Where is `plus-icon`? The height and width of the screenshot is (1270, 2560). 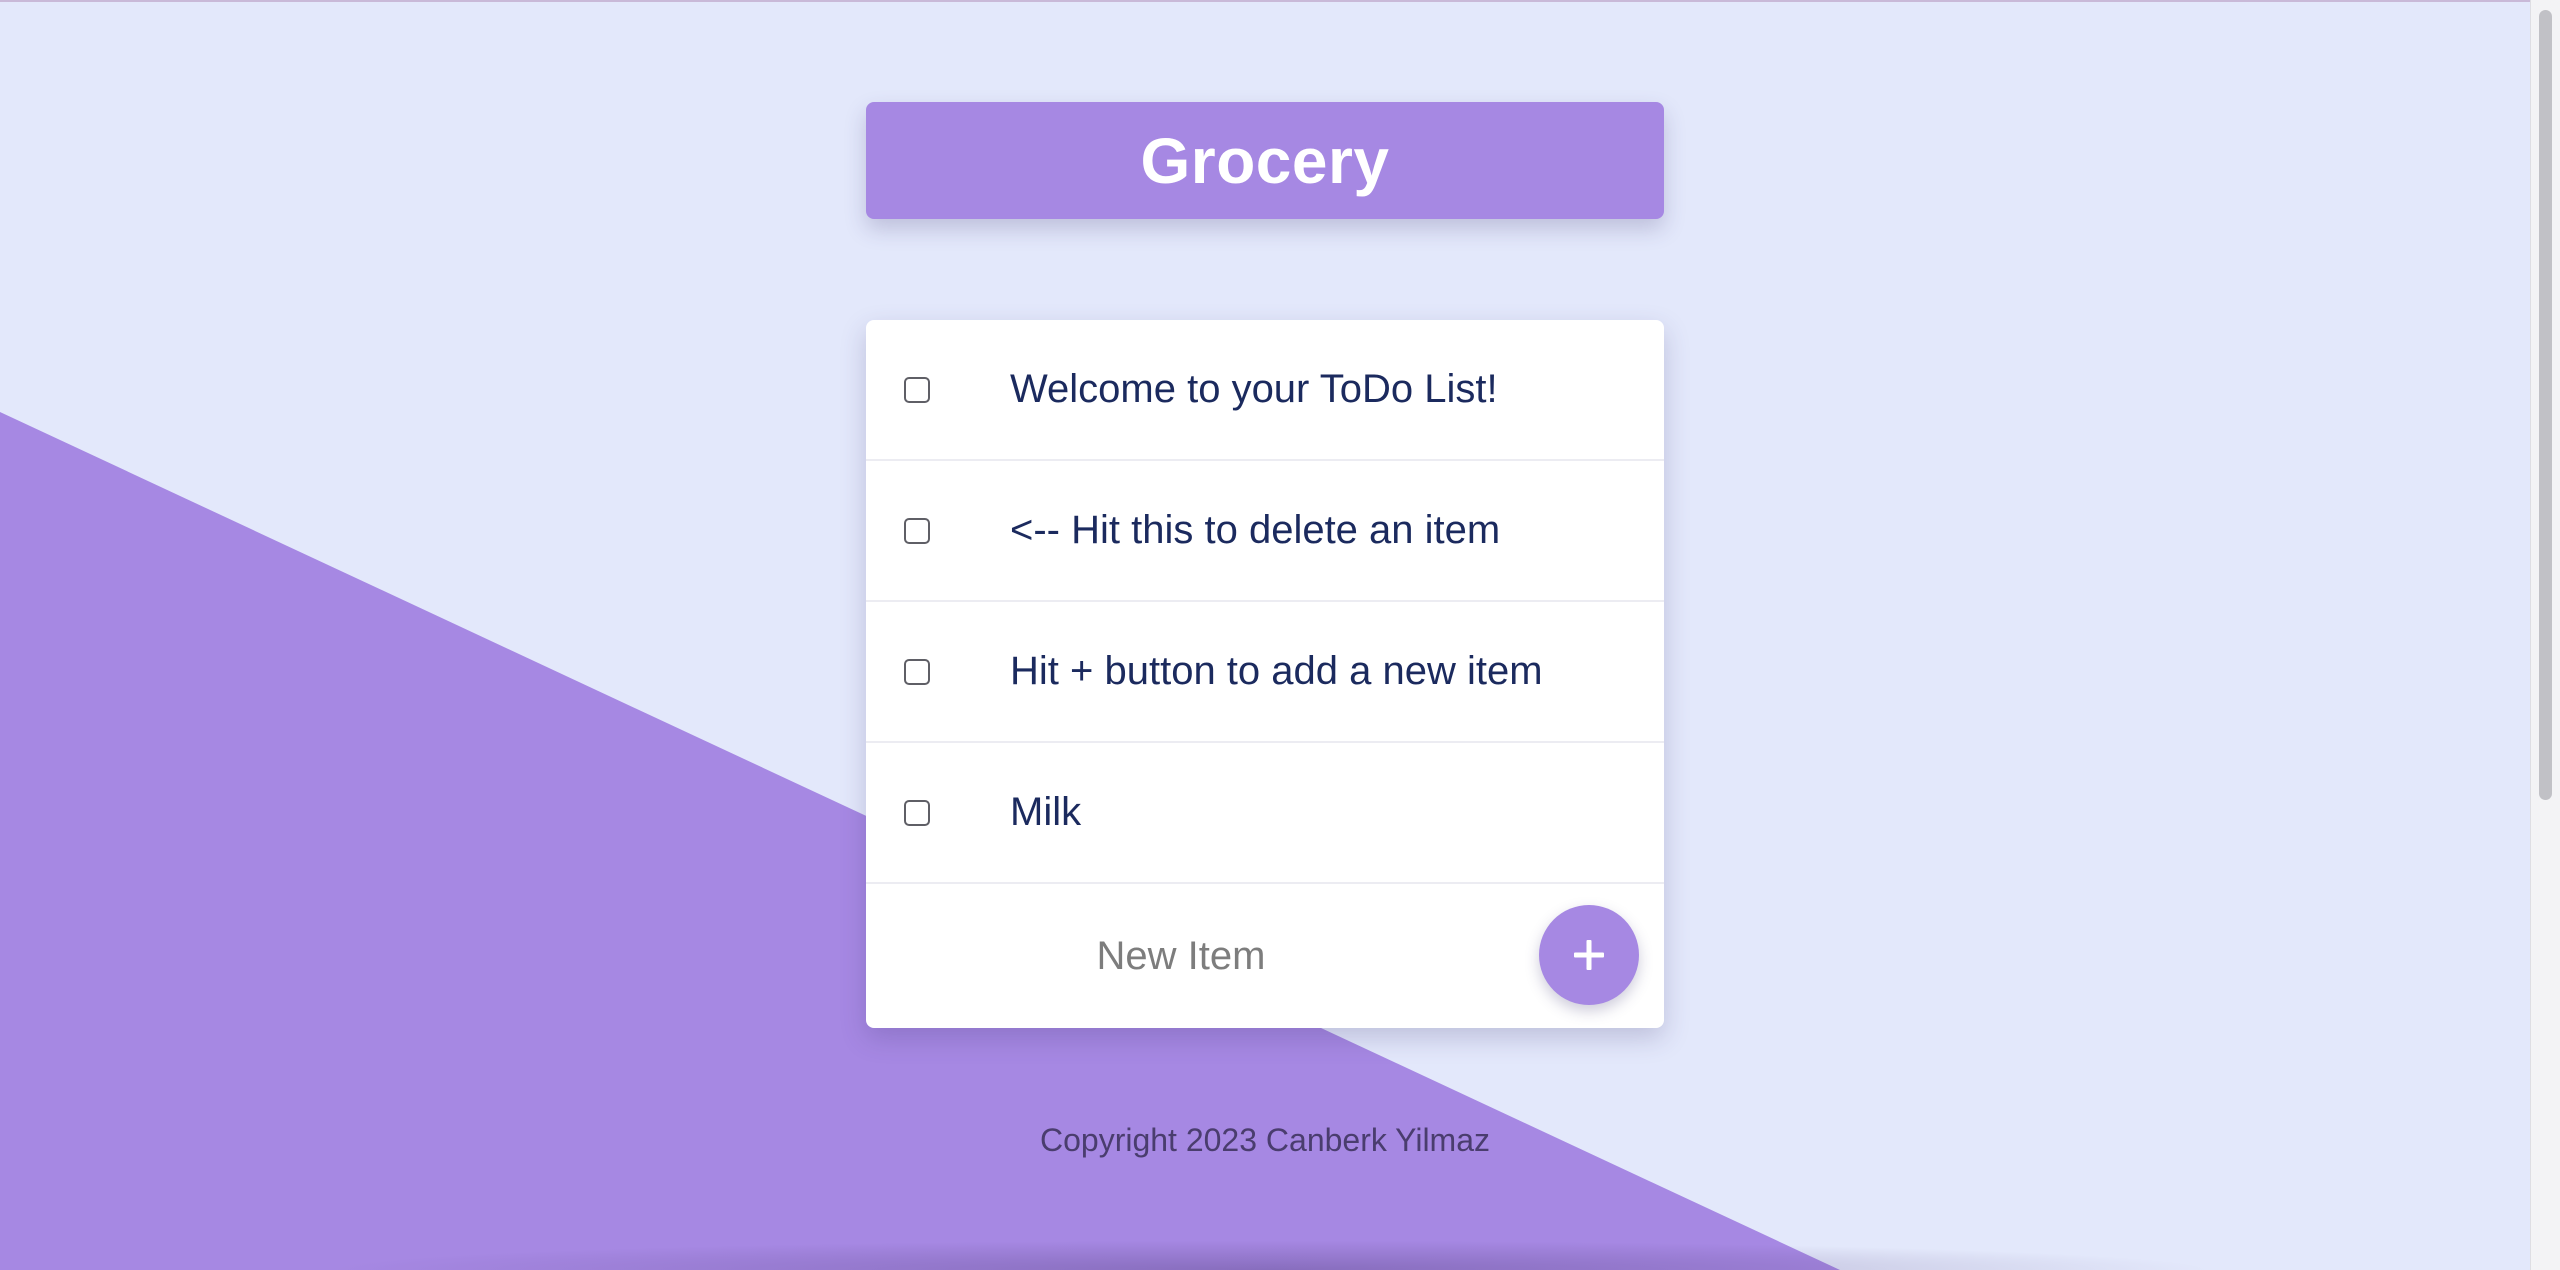
plus-icon is located at coordinates (1589, 955).